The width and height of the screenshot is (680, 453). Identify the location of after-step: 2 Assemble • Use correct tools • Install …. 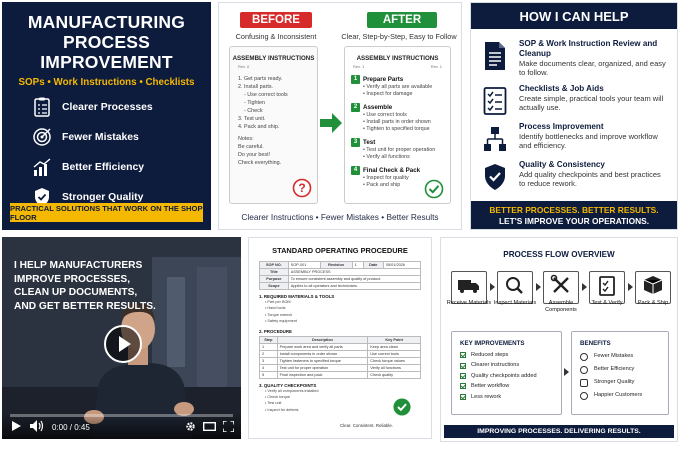
(400, 118).